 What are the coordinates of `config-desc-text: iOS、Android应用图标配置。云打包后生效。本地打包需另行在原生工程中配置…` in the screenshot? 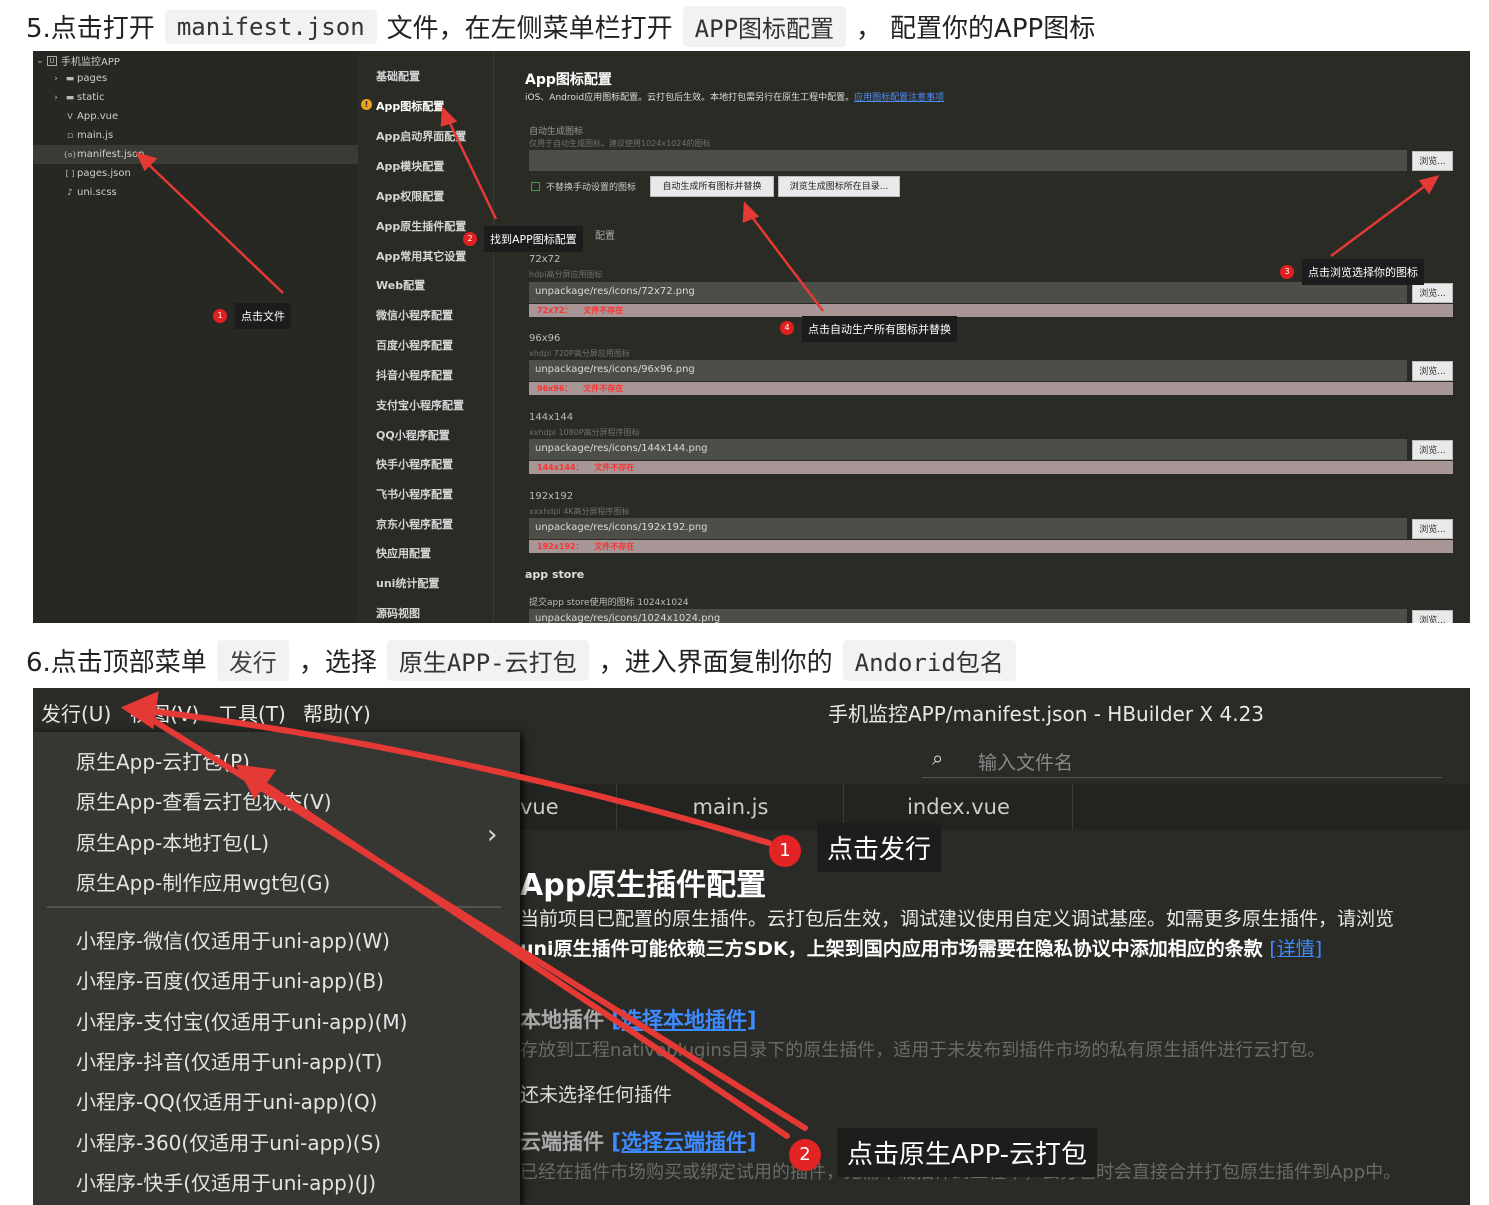 It's located at (690, 98).